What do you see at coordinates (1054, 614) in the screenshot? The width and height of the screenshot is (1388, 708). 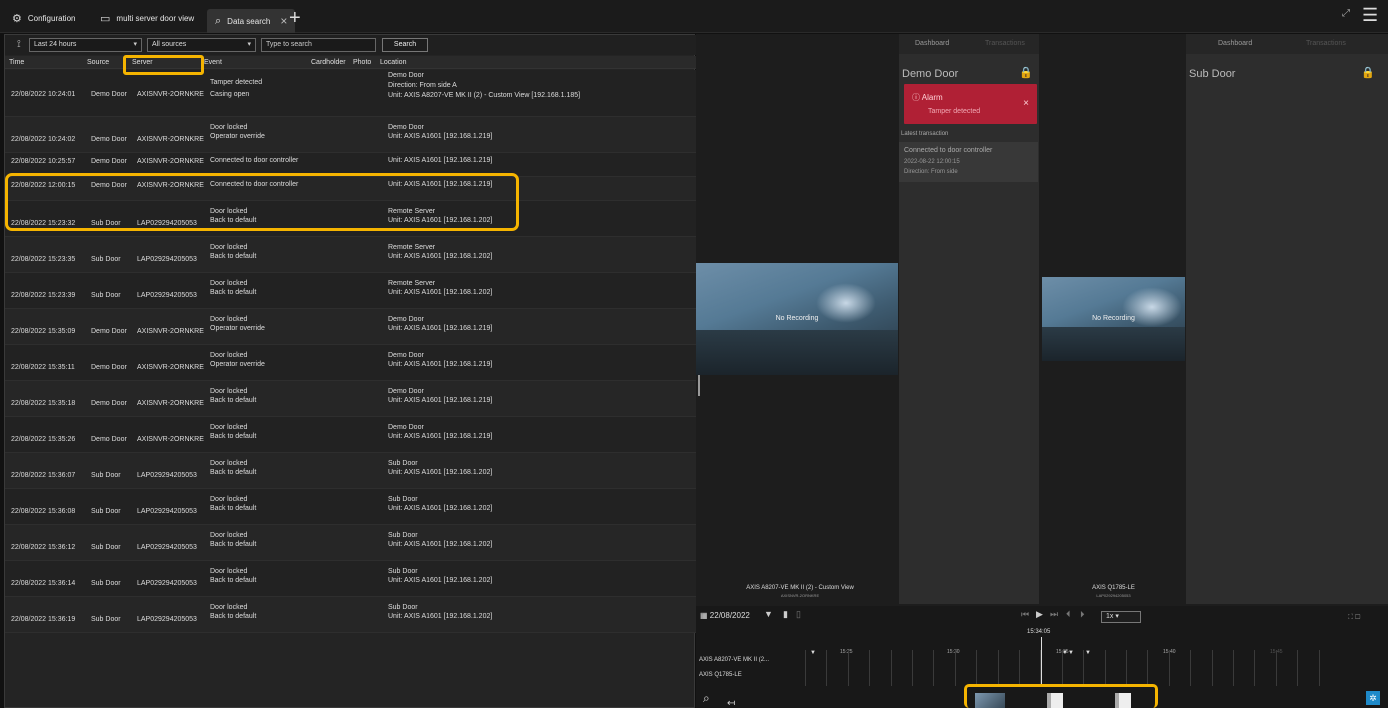 I see `skip-forward-icon: ⏭` at bounding box center [1054, 614].